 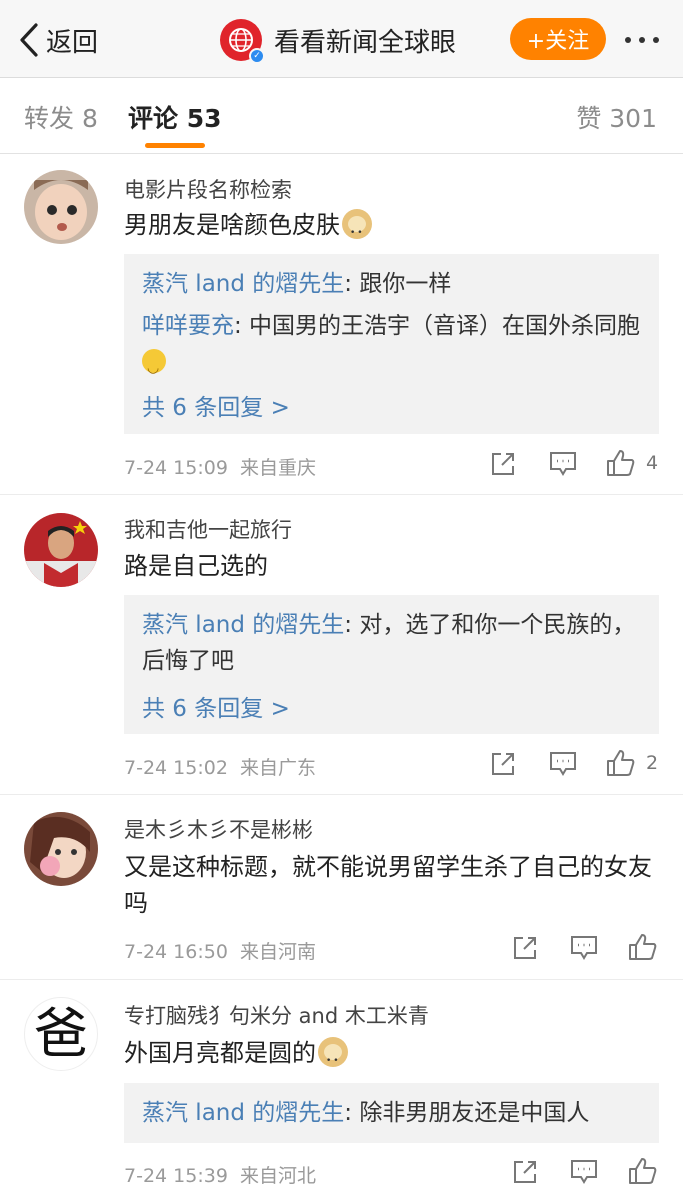 I want to click on comment-meta: 7-24 15:09 来自重庆, so click(x=220, y=468).